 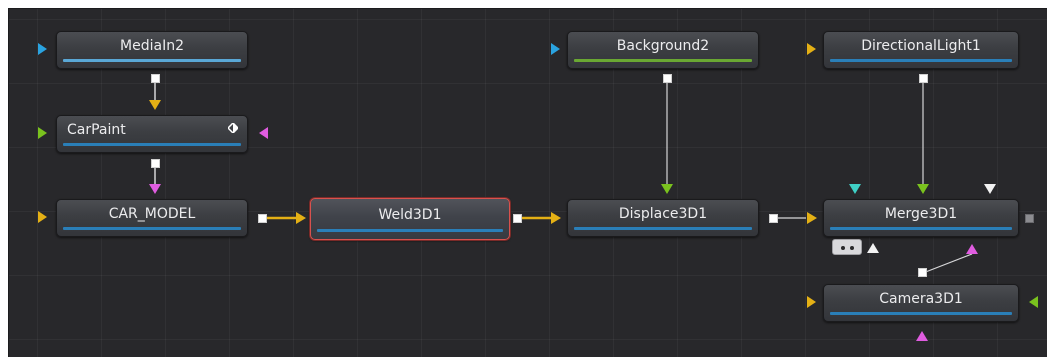 What do you see at coordinates (556, 218) in the screenshot?
I see `wire-arrow-displace` at bounding box center [556, 218].